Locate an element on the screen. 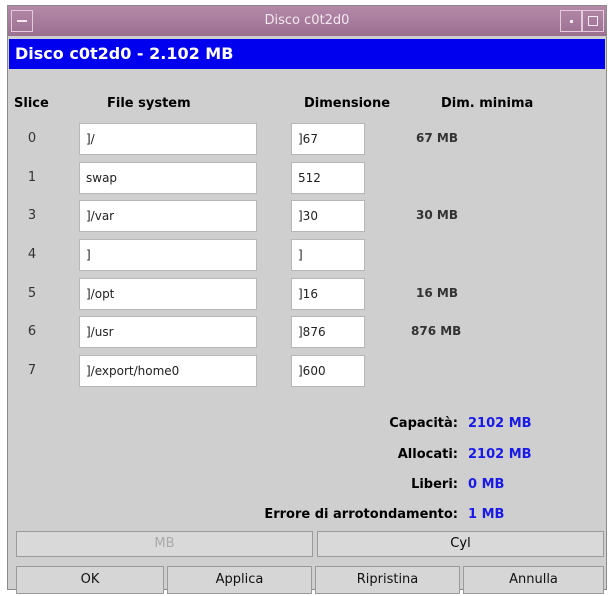 The image size is (613, 596). square-icon is located at coordinates (593, 21).